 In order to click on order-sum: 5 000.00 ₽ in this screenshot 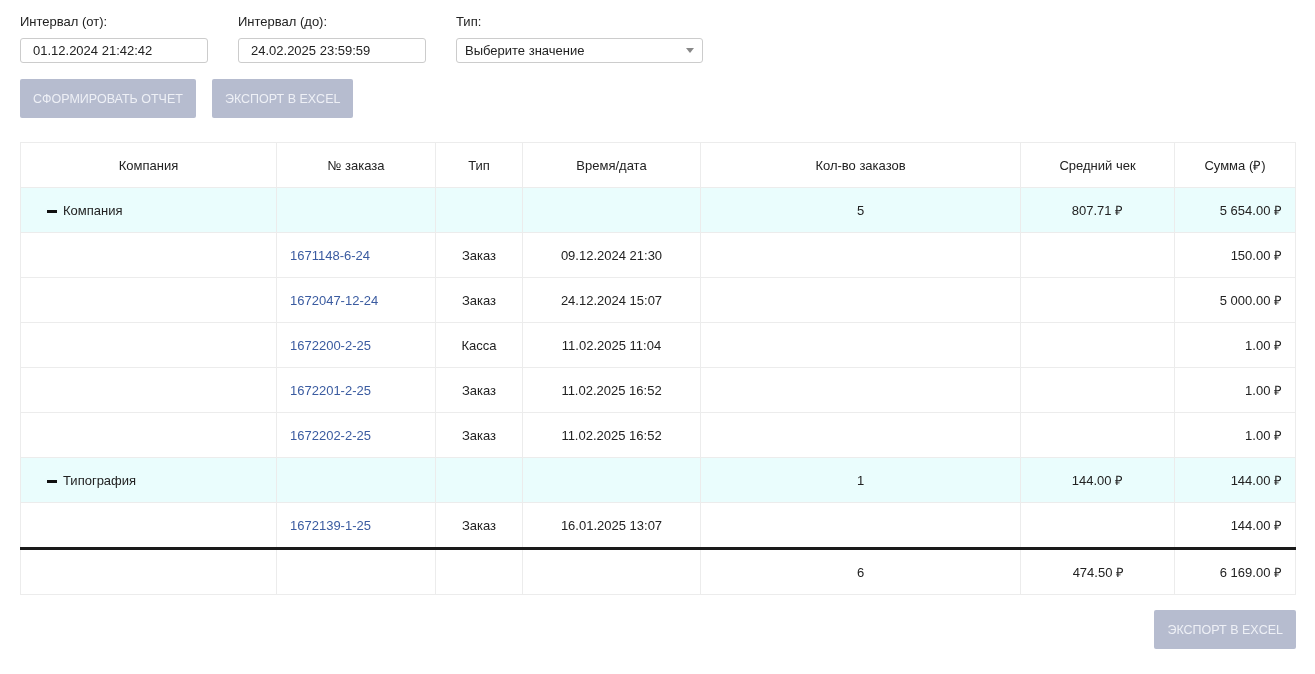, I will do `click(1250, 300)`.